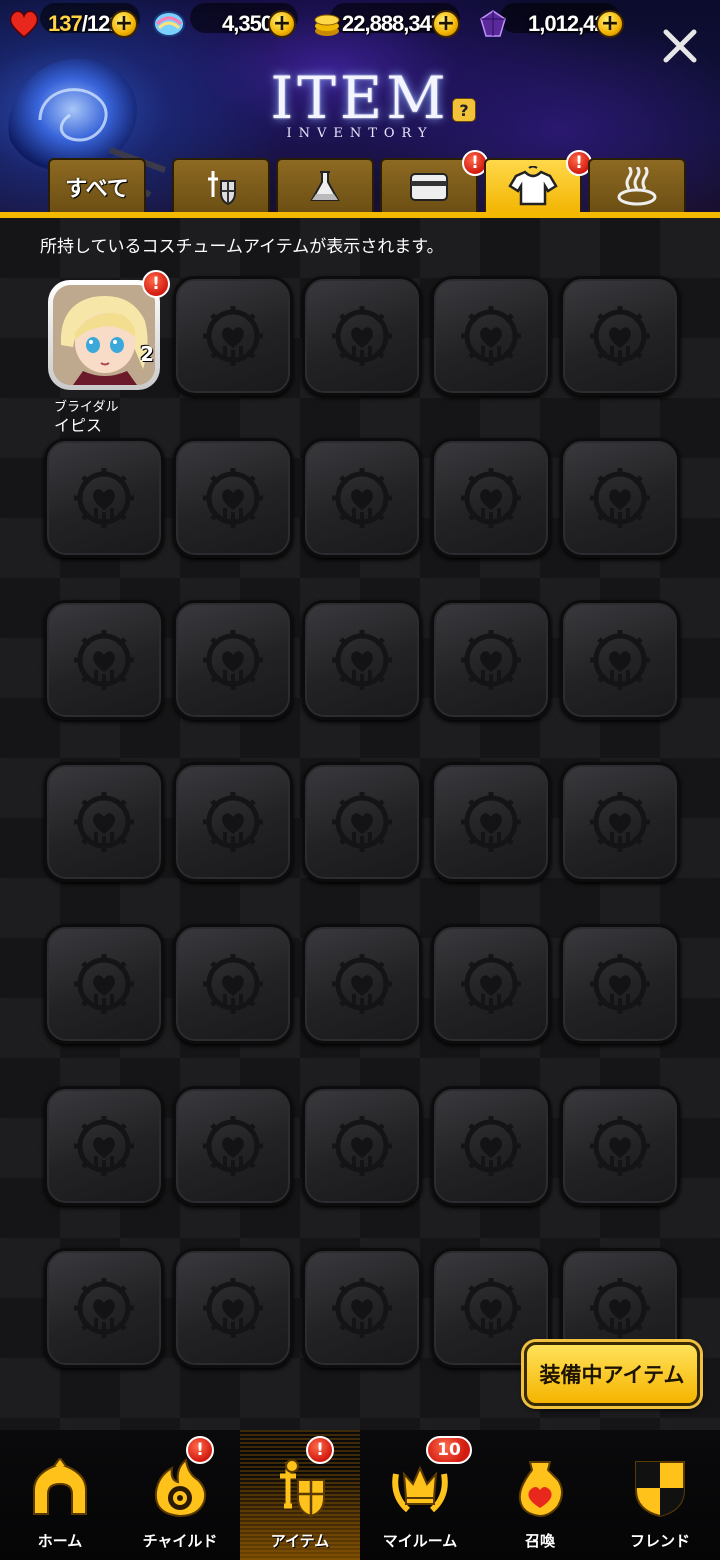 The height and width of the screenshot is (1560, 720). I want to click on heart-icon, so click(24, 24).